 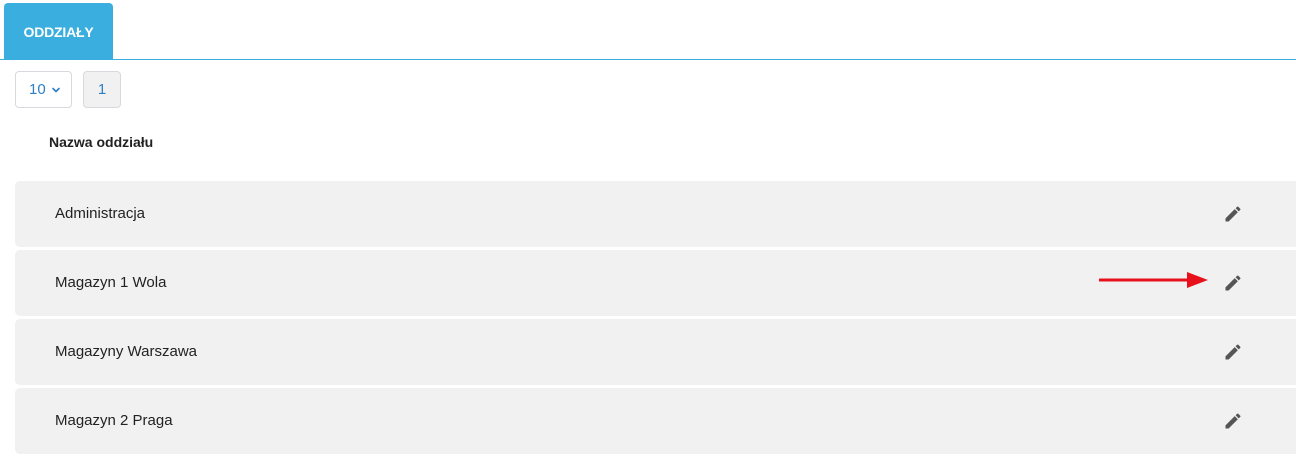 What do you see at coordinates (114, 420) in the screenshot?
I see `row-name: Magazyn 2 Praga` at bounding box center [114, 420].